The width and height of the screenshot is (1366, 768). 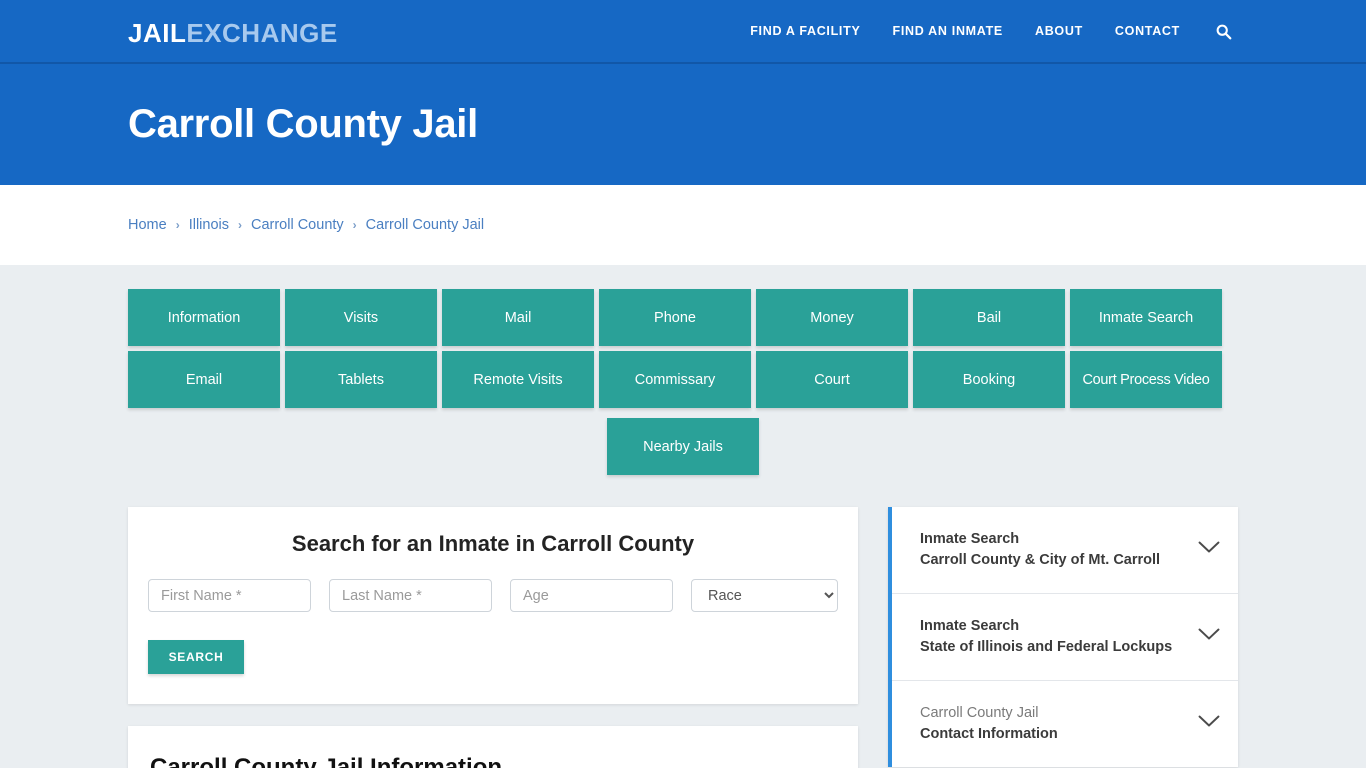 What do you see at coordinates (989, 724) in the screenshot?
I see `sidebar-item-text: Carroll County Jail Contact Information` at bounding box center [989, 724].